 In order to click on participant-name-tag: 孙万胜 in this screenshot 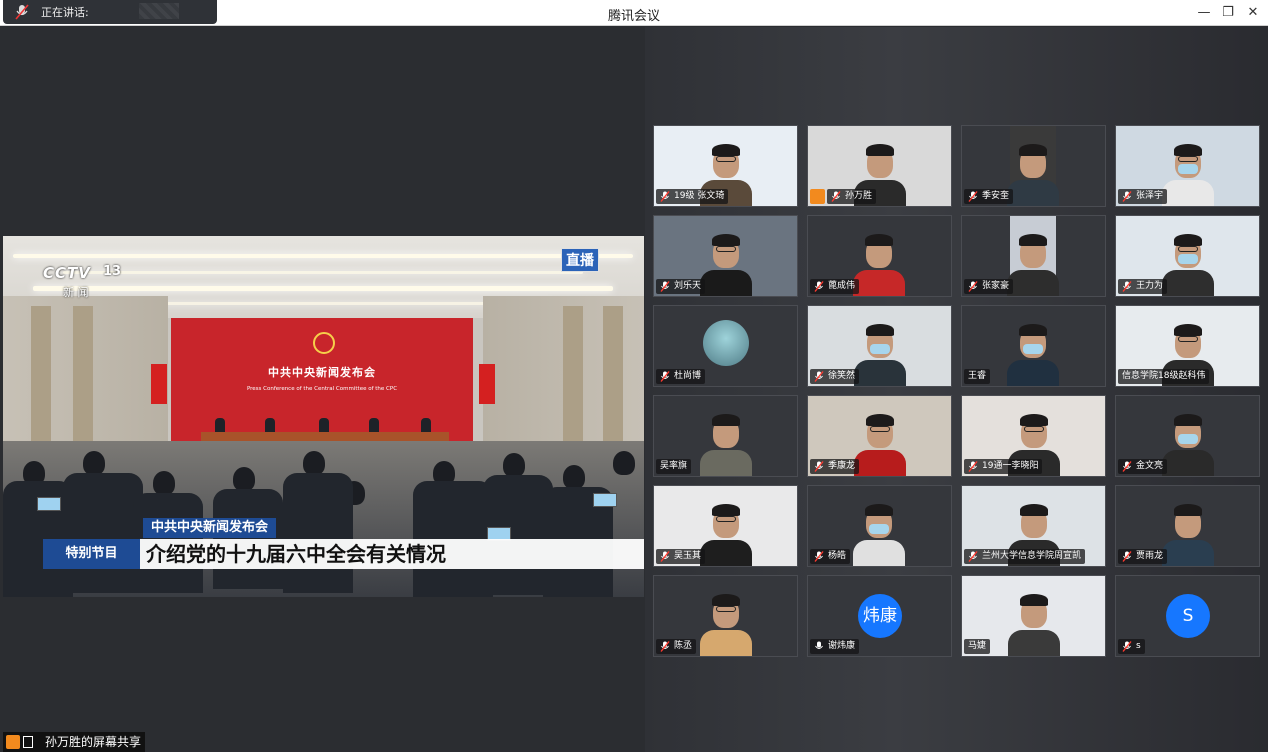, I will do `click(852, 196)`.